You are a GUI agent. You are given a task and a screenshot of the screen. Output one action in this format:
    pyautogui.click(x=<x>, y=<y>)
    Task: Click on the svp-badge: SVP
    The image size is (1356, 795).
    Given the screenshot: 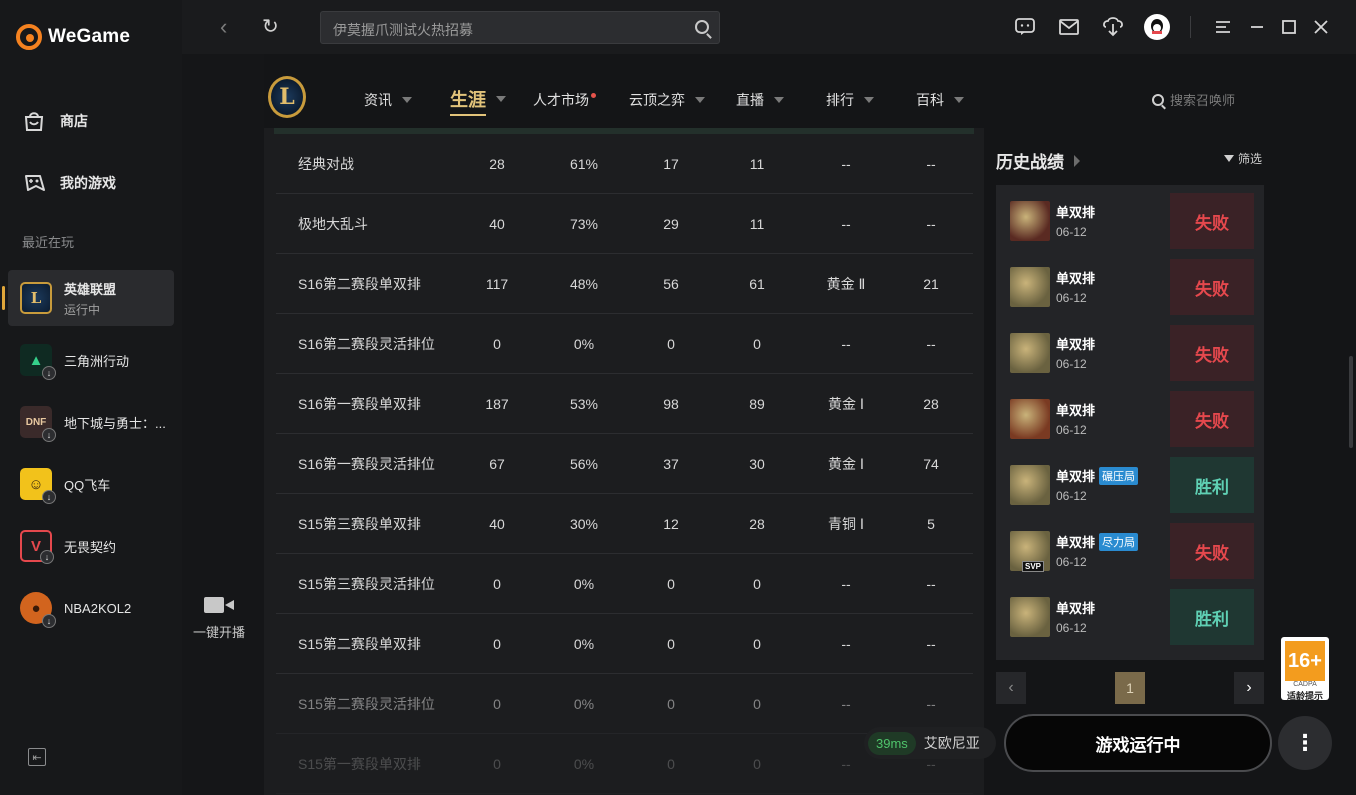 What is the action you would take?
    pyautogui.click(x=1033, y=566)
    